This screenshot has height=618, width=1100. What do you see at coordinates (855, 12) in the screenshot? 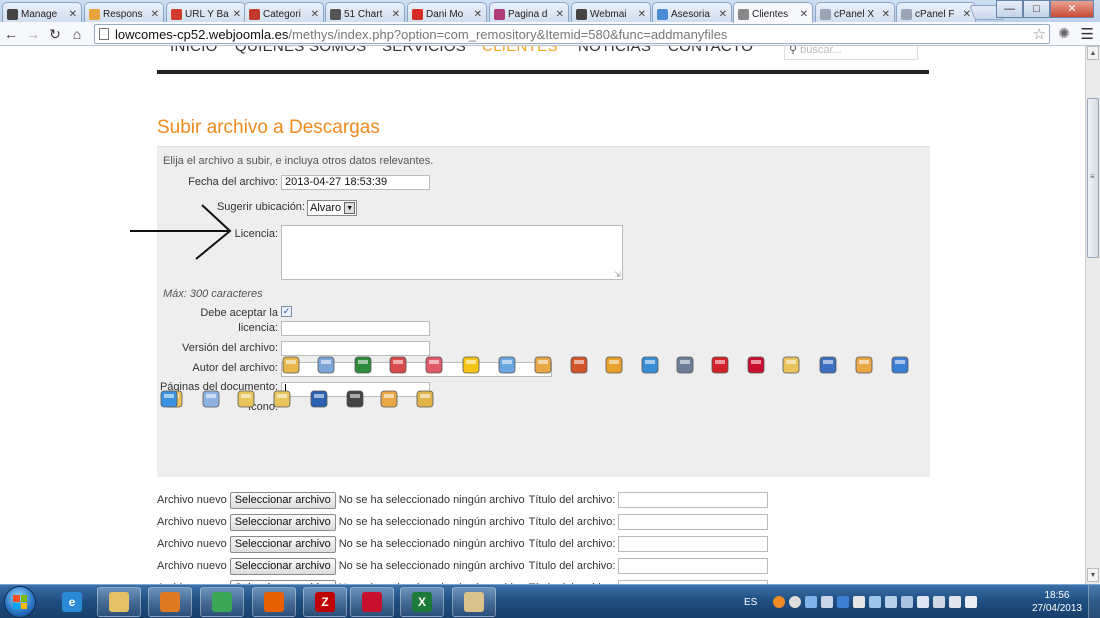
I see `browser-tab: cPanel X ✕` at bounding box center [855, 12].